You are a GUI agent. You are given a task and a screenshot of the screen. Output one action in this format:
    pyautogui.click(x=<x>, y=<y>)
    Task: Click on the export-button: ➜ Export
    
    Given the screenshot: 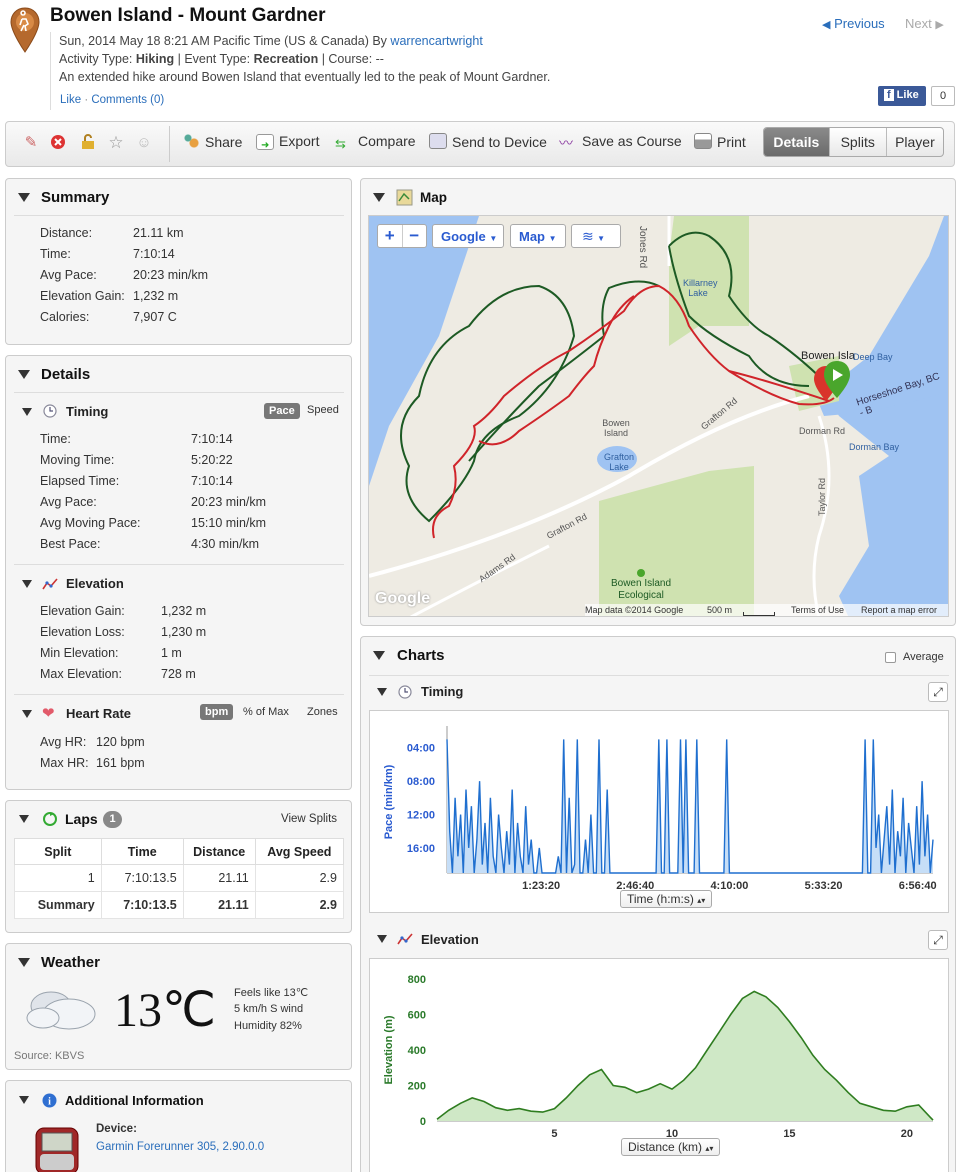 What is the action you would take?
    pyautogui.click(x=287, y=144)
    